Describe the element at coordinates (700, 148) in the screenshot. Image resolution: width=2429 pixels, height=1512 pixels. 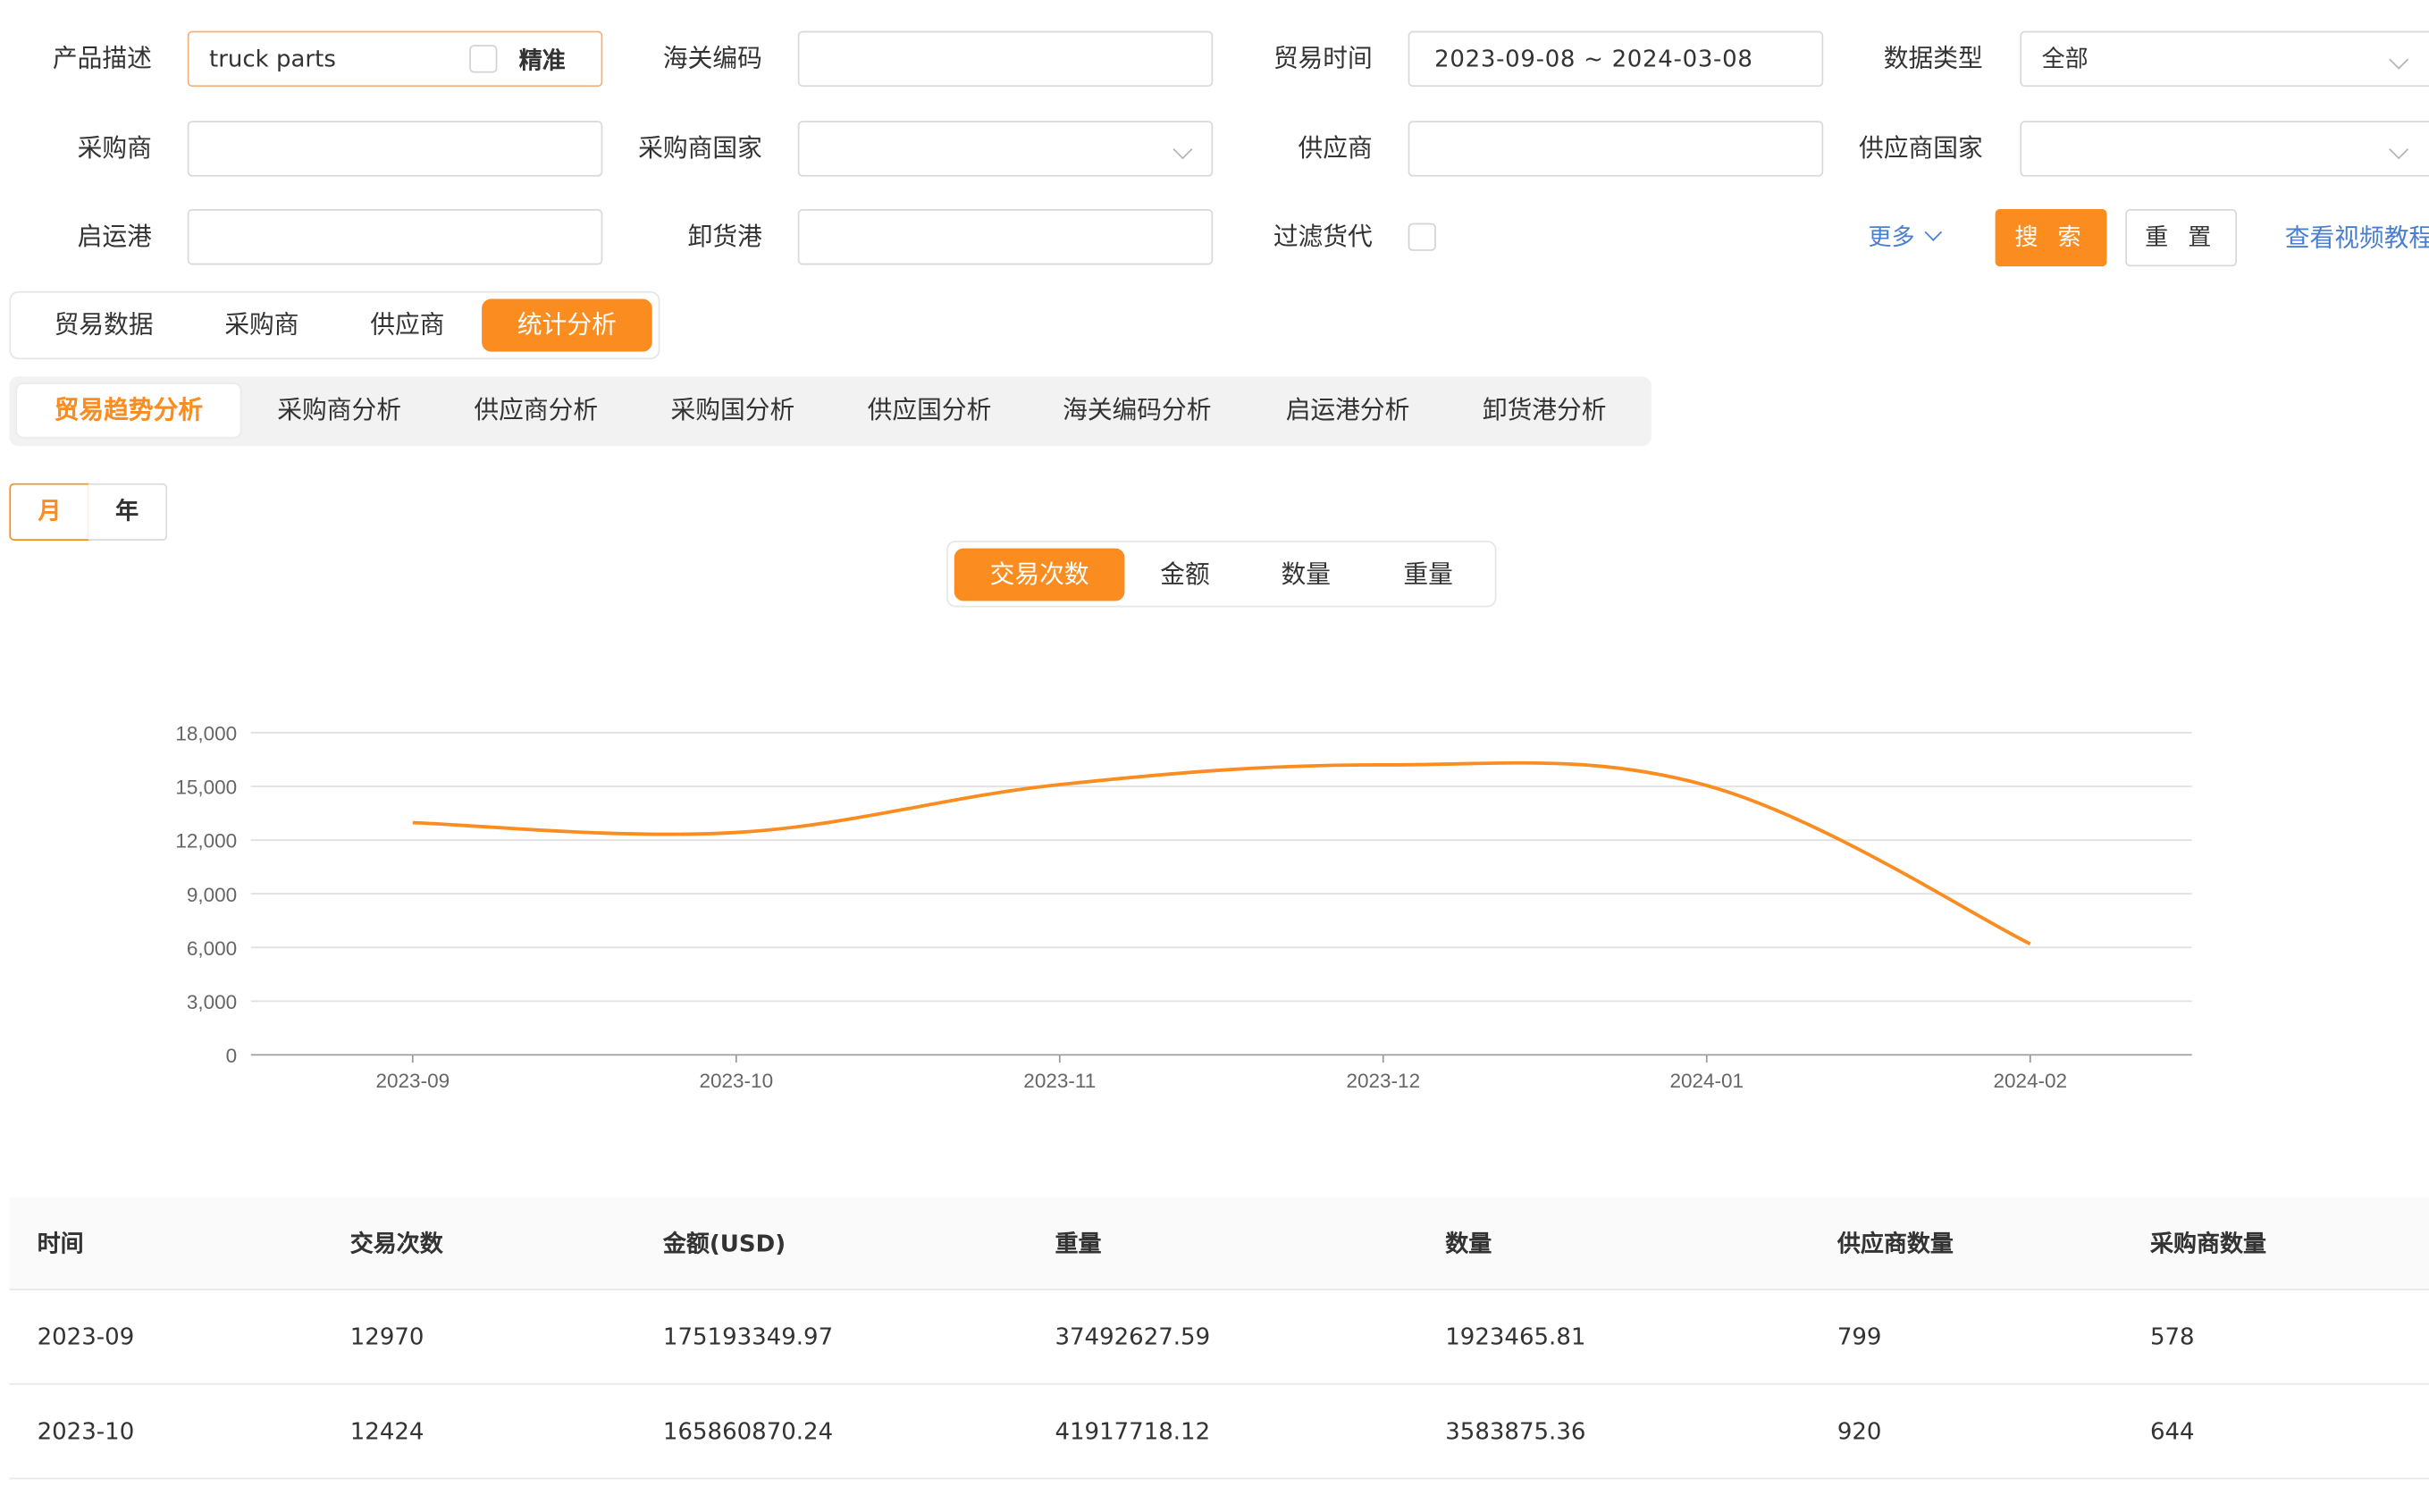
I see `buyer-country-label: 采购商国家` at that location.